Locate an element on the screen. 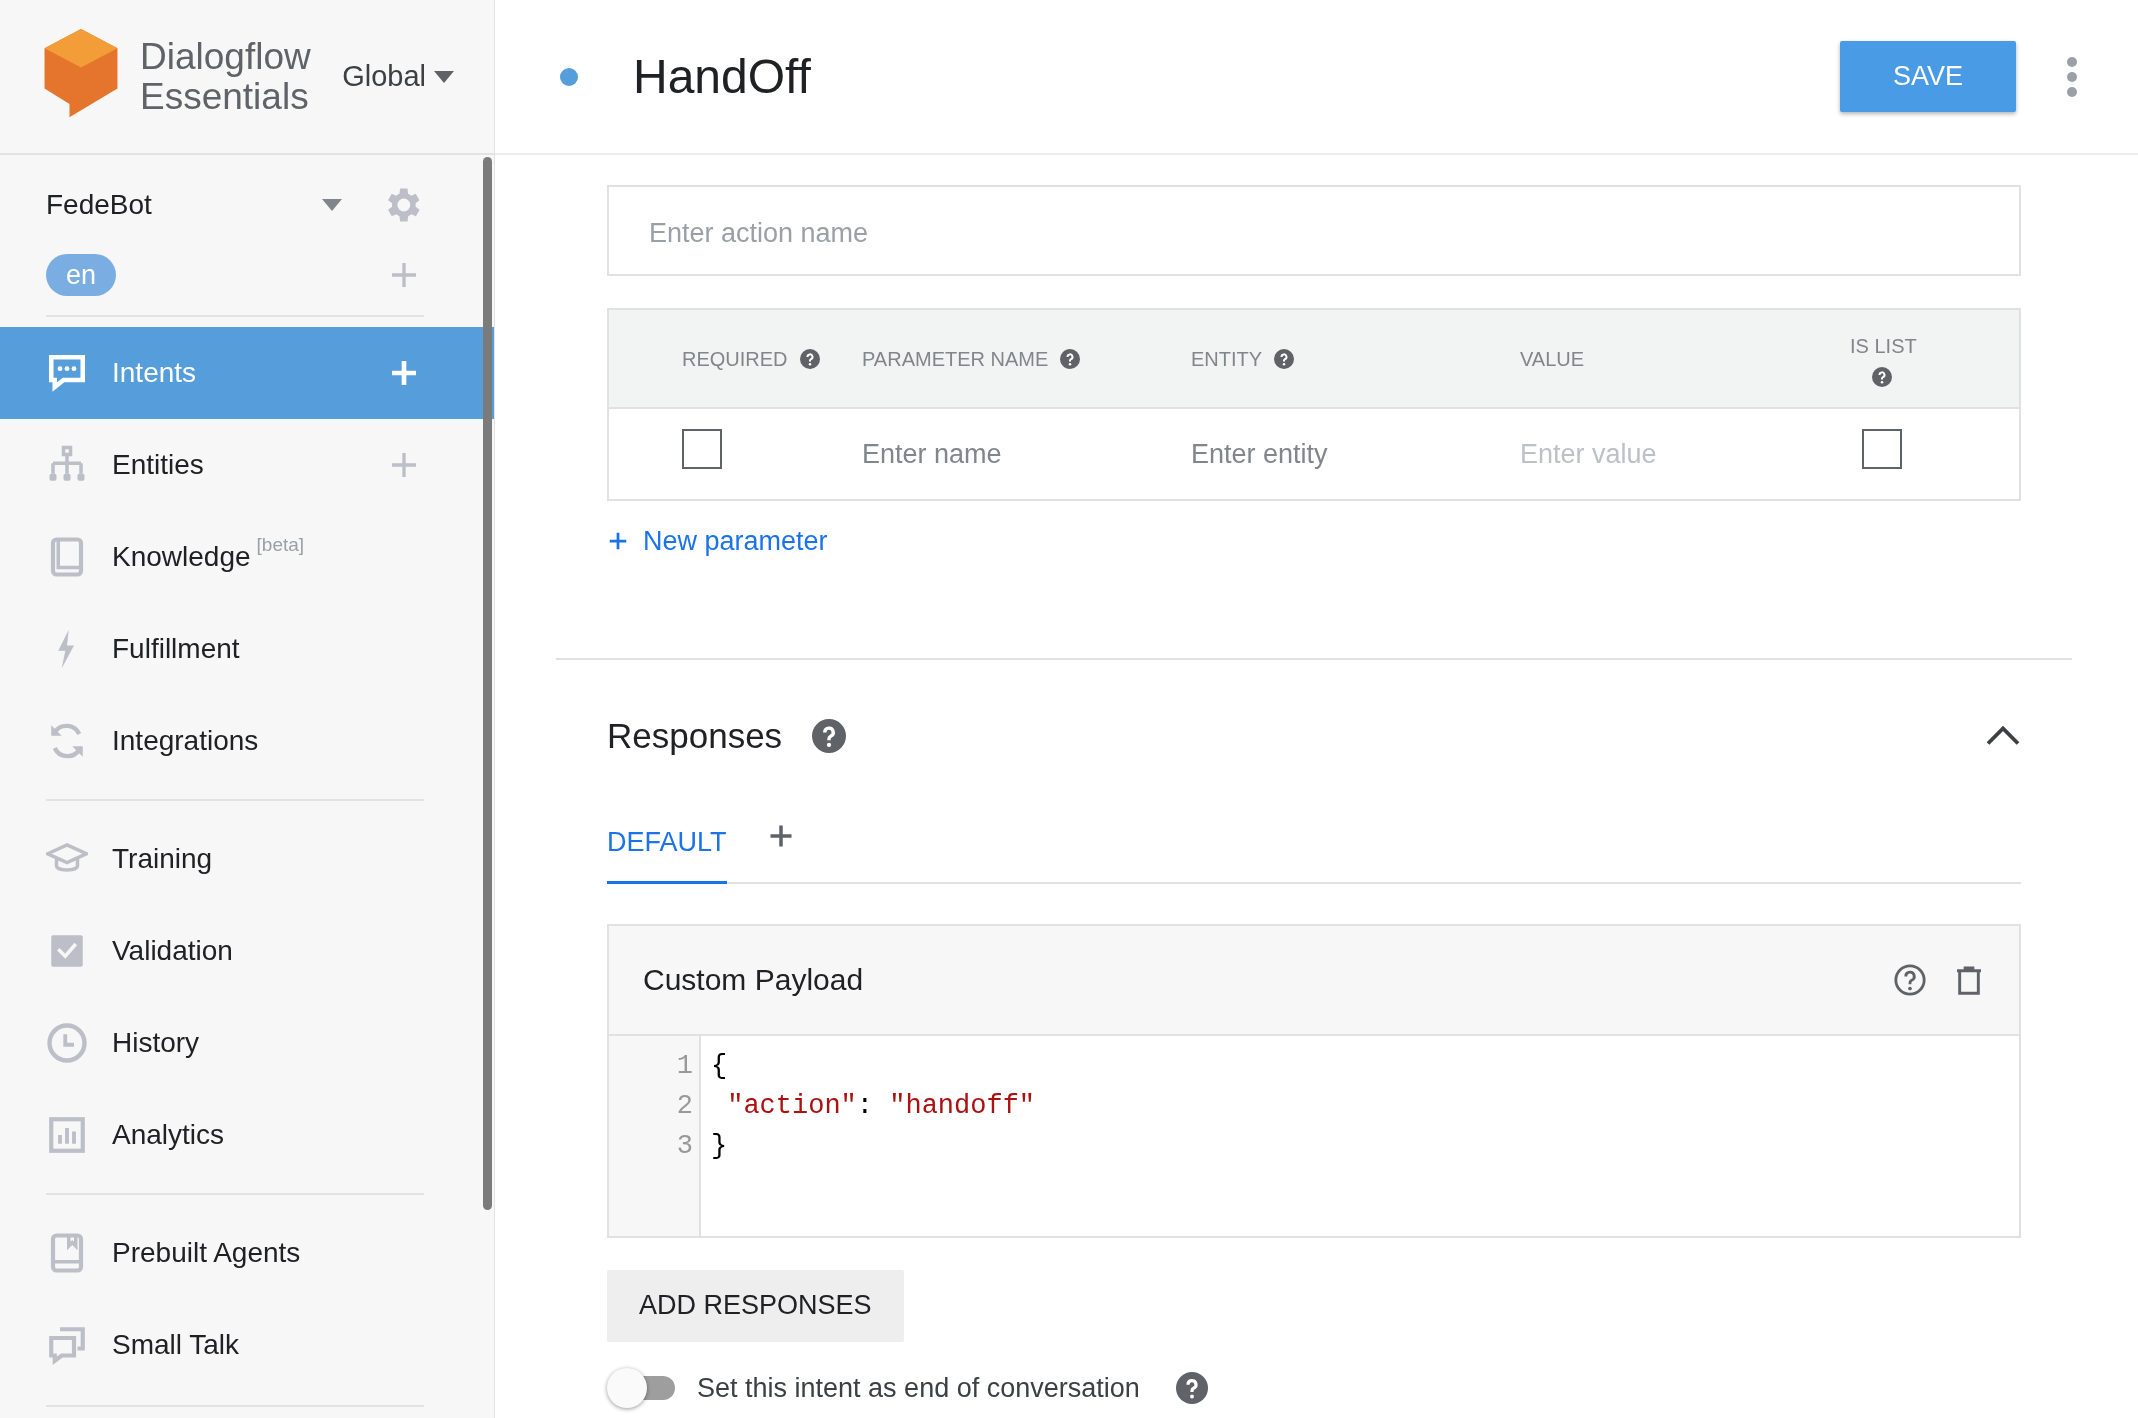  code-line: } is located at coordinates (719, 1146).